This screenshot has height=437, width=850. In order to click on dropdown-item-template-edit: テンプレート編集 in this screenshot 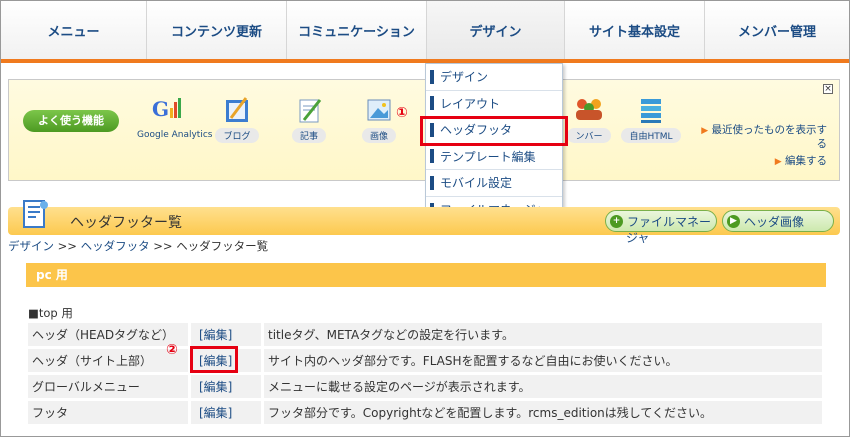, I will do `click(494, 157)`.